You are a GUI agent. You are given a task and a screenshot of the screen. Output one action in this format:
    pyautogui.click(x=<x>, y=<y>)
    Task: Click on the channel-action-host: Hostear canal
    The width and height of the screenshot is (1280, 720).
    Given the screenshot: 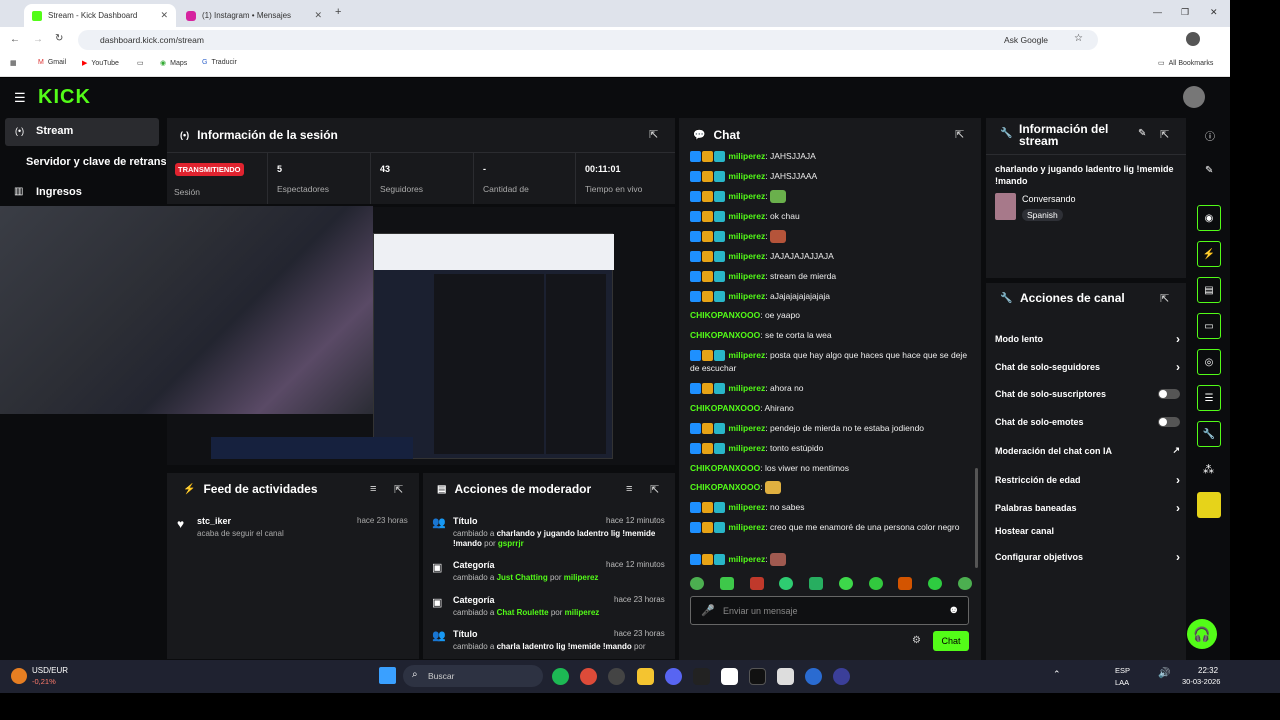 What is the action you would take?
    pyautogui.click(x=1087, y=531)
    